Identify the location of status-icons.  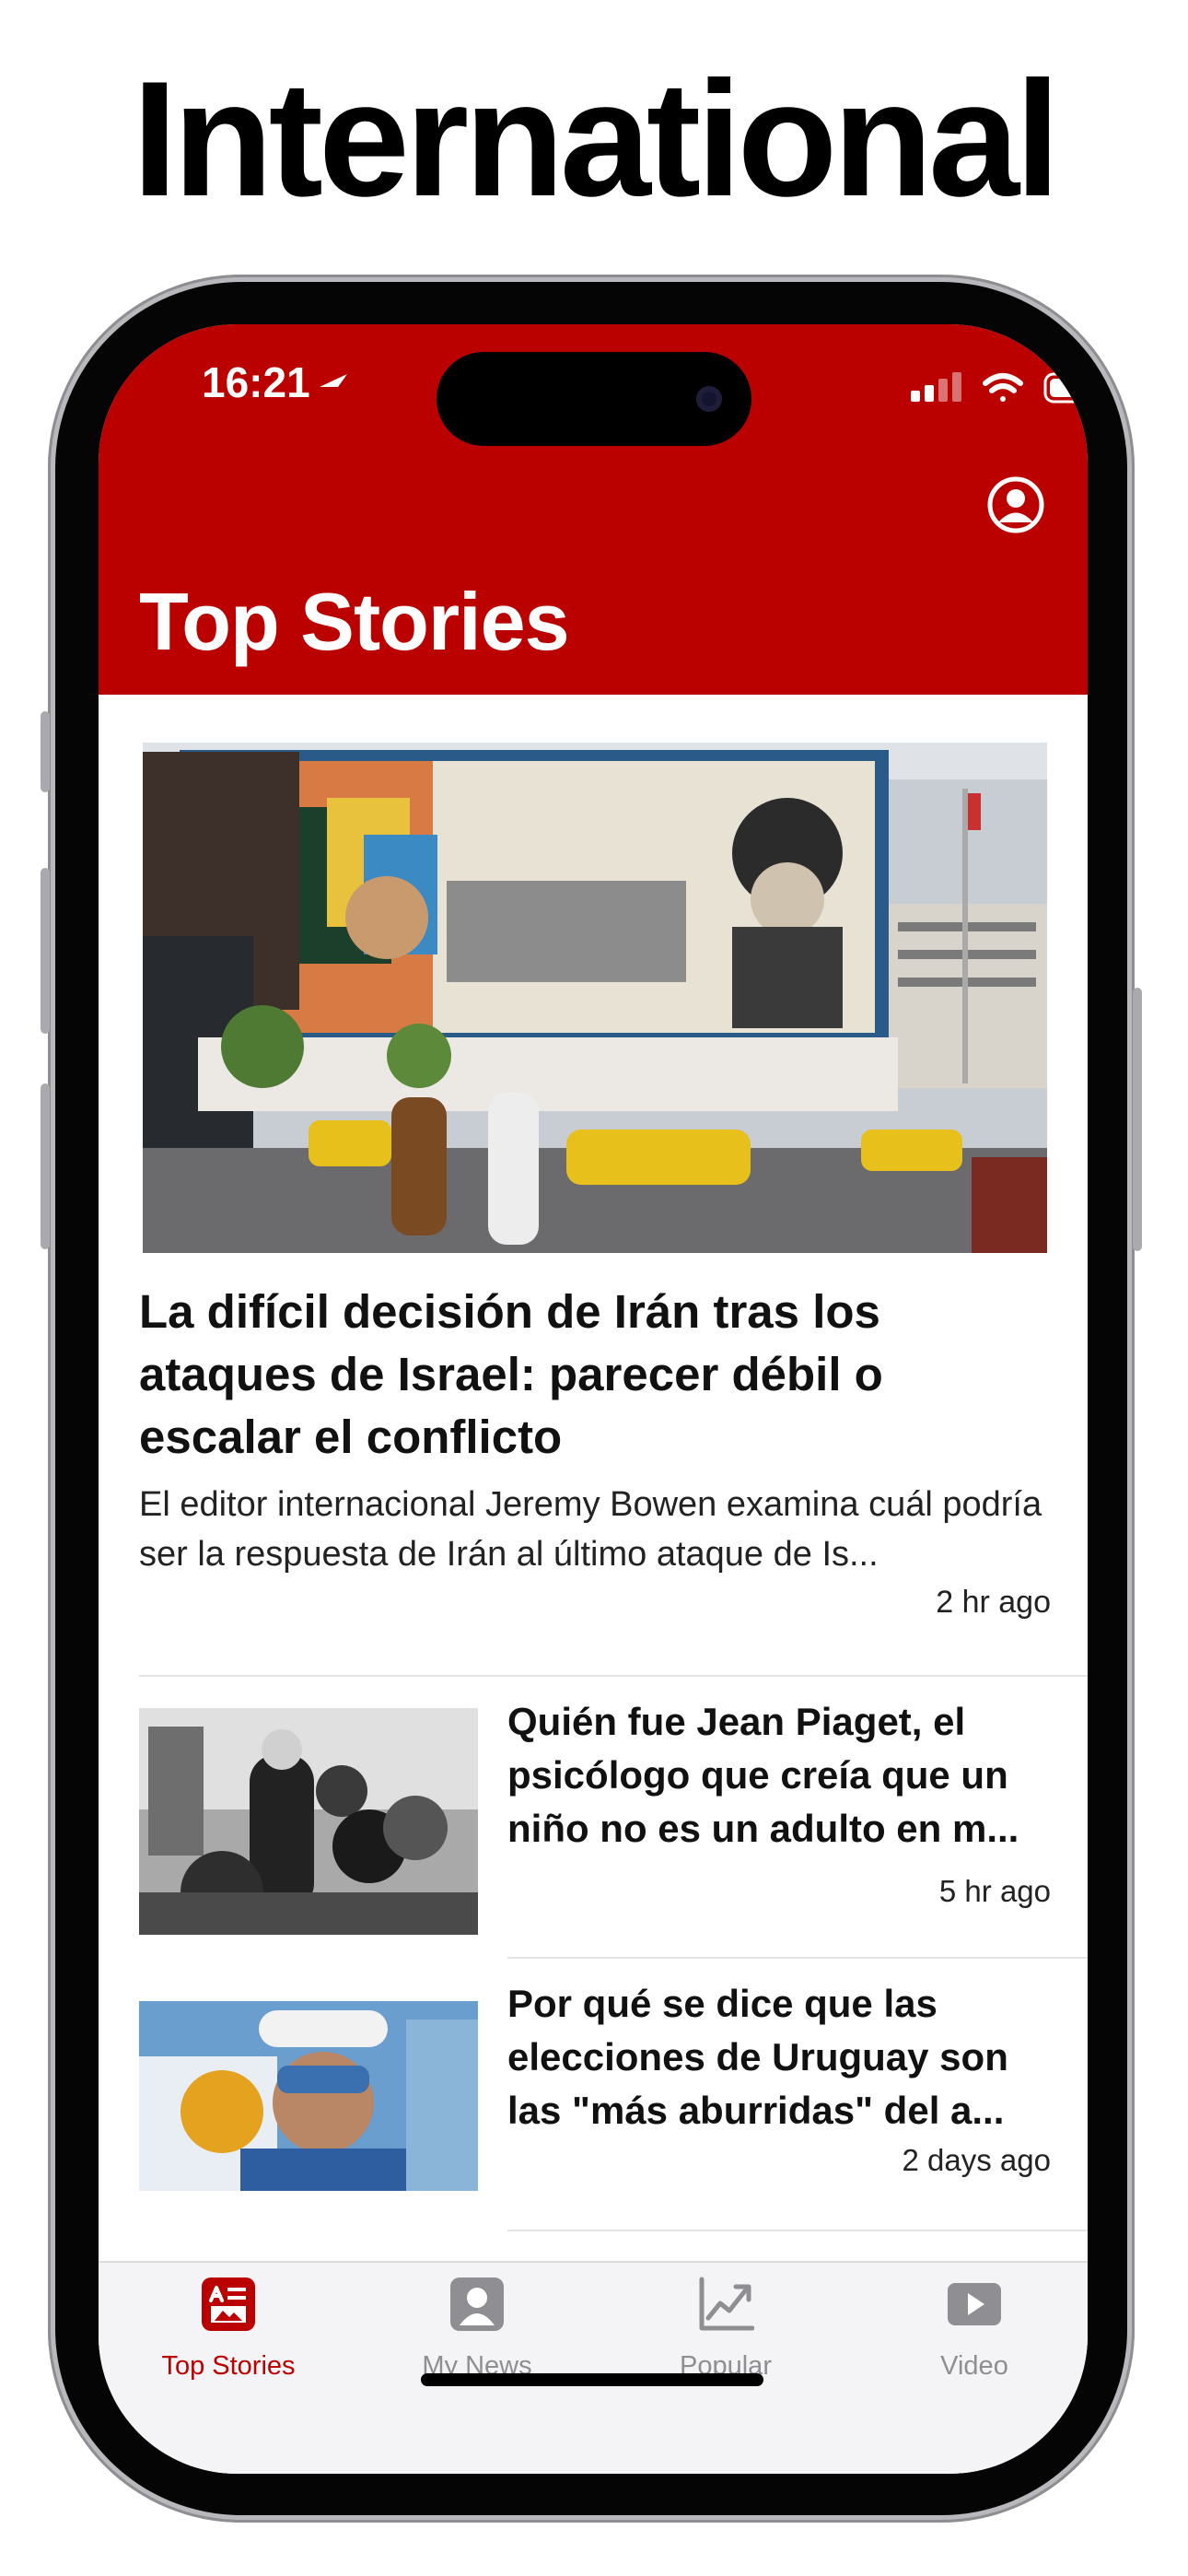
(998, 388).